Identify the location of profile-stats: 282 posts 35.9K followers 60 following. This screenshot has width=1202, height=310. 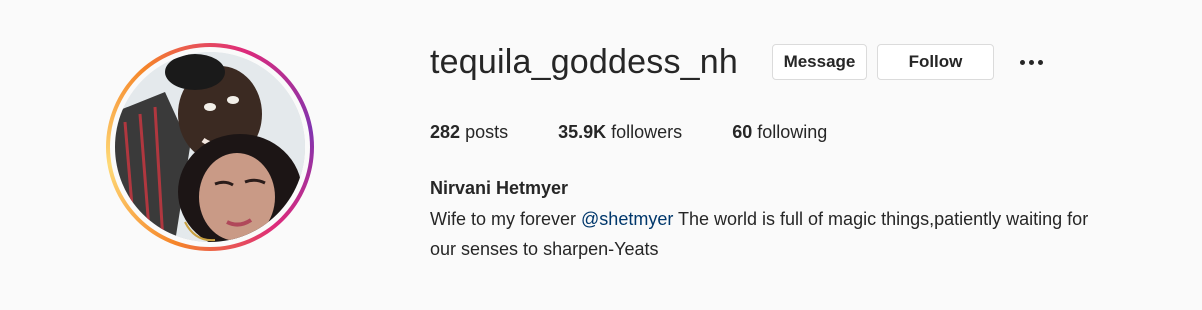
(653, 132).